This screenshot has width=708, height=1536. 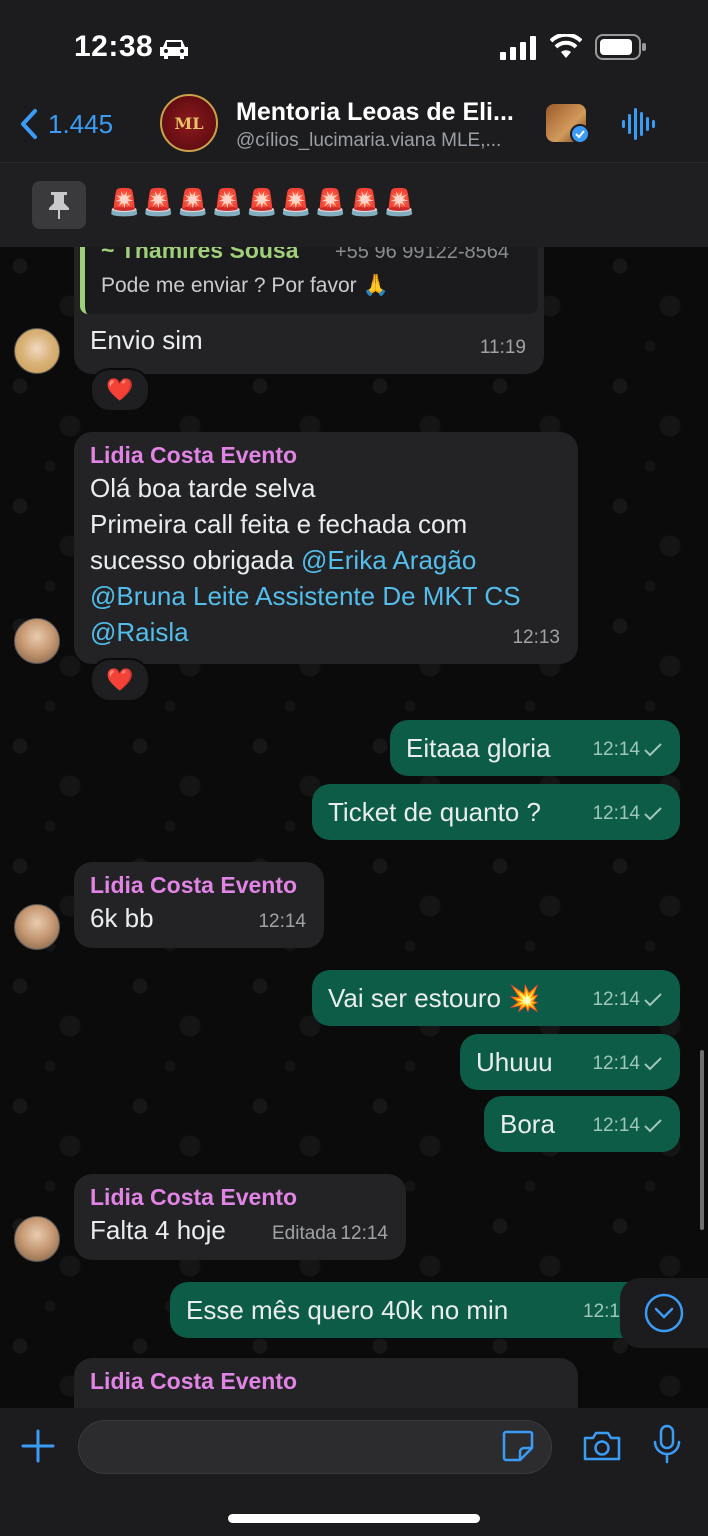 I want to click on message-bubble-outgoing: Eitaaa gloria 12:14, so click(x=535, y=748).